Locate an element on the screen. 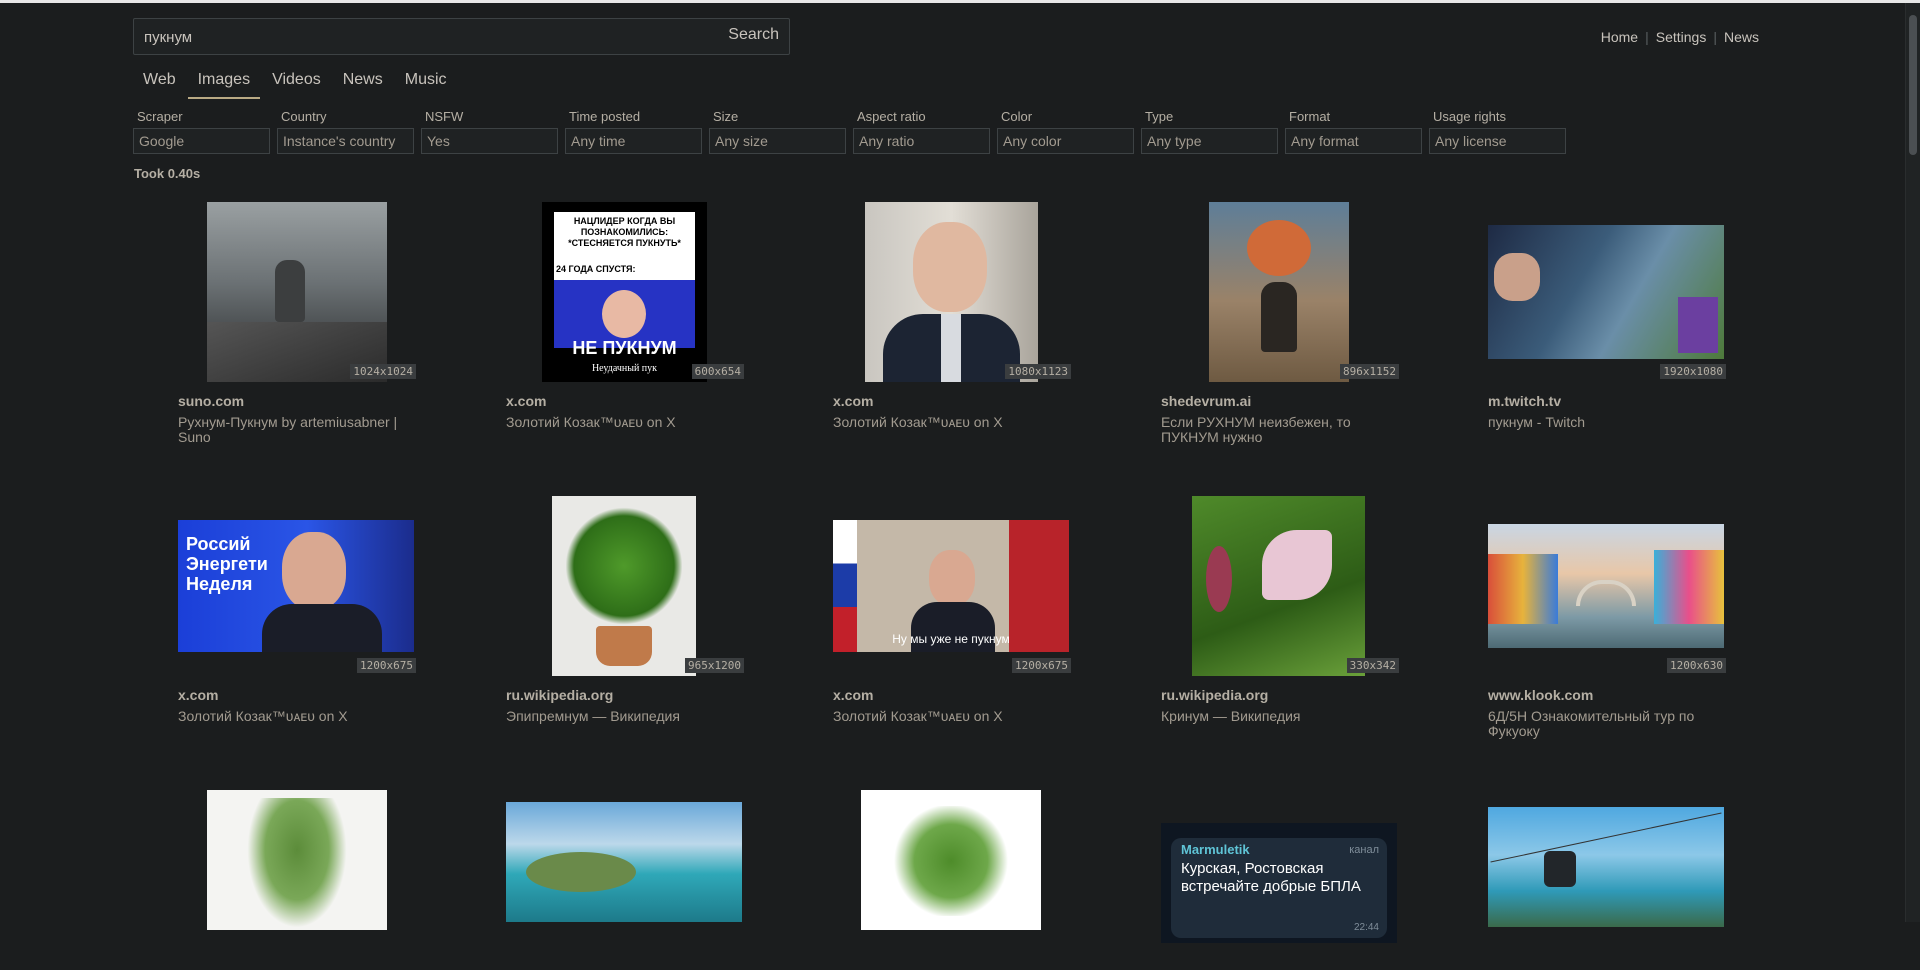 Image resolution: width=1920 pixels, height=970 pixels. meme-caption: Неудачный пук is located at coordinates (624, 368).